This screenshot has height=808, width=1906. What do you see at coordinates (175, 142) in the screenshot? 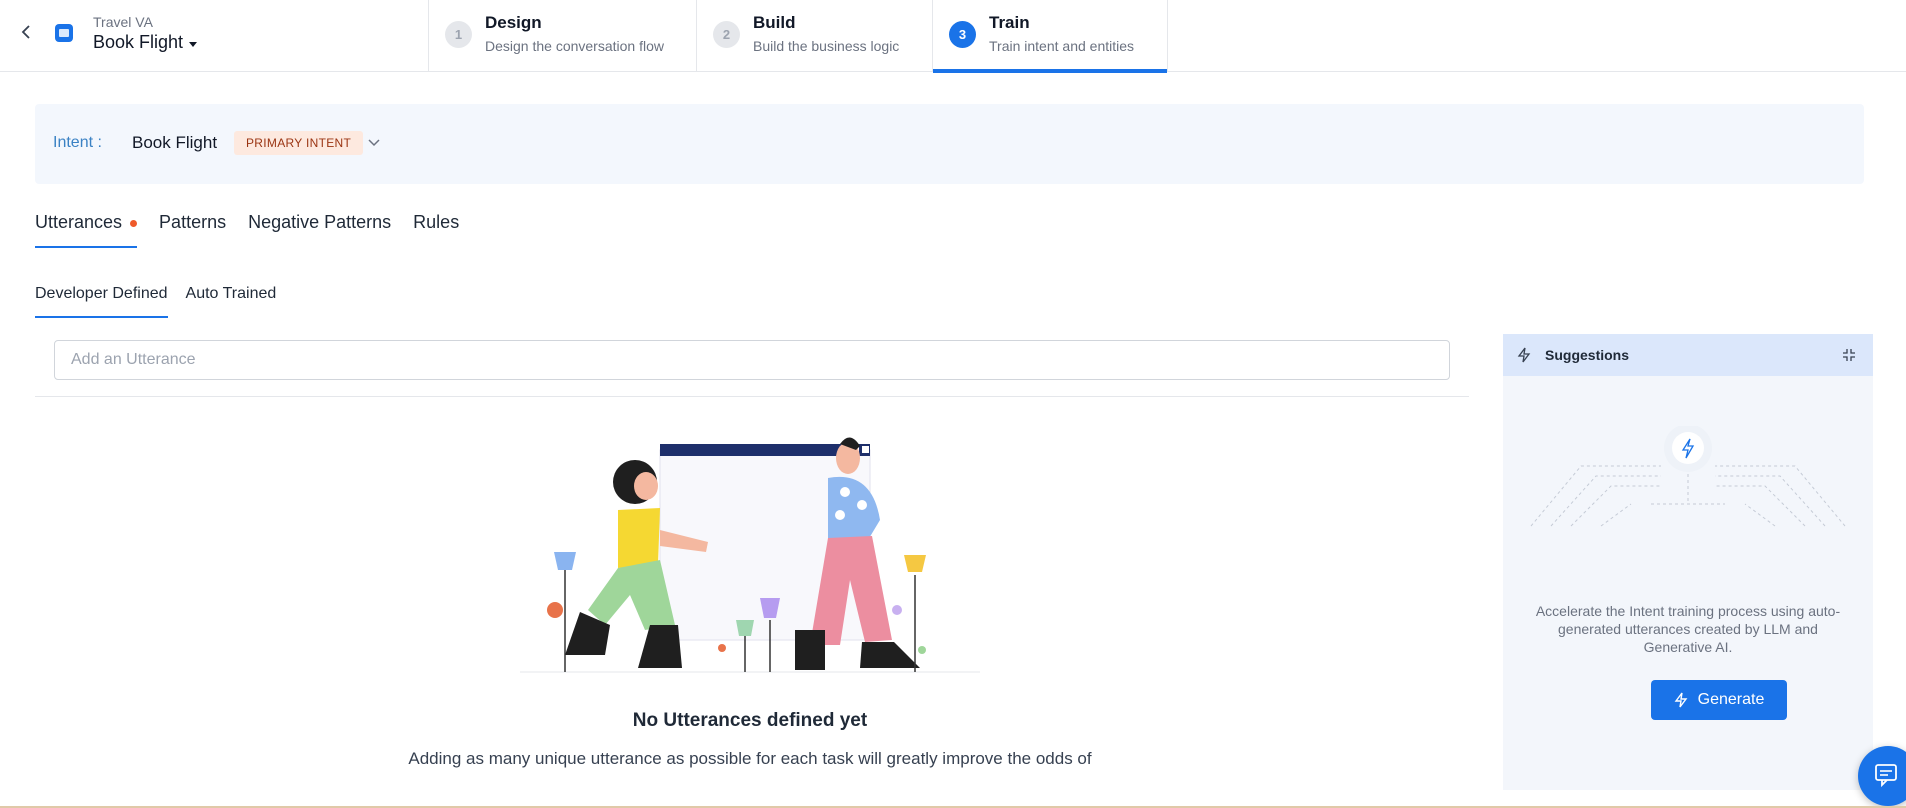
I see `intent-name: Book Flight` at bounding box center [175, 142].